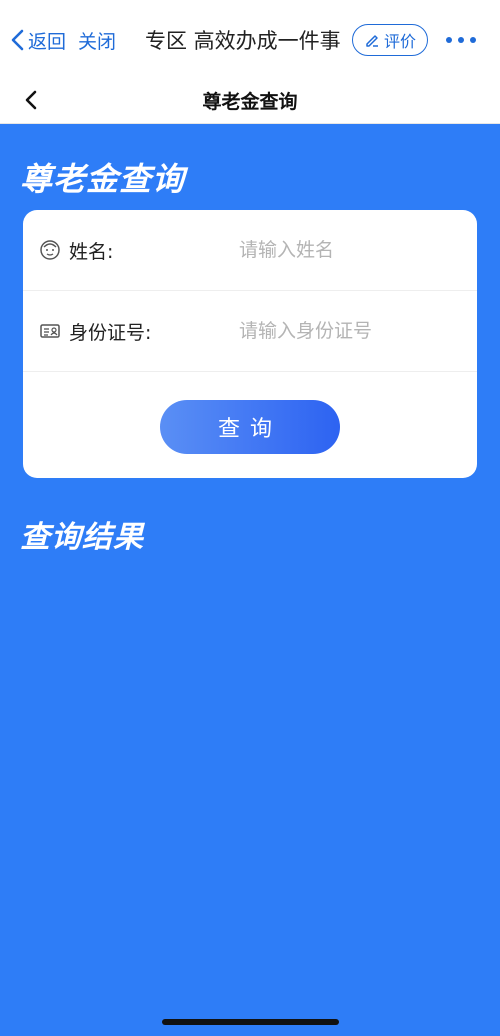  Describe the element at coordinates (110, 332) in the screenshot. I see `id-label: 身份证号:` at that location.